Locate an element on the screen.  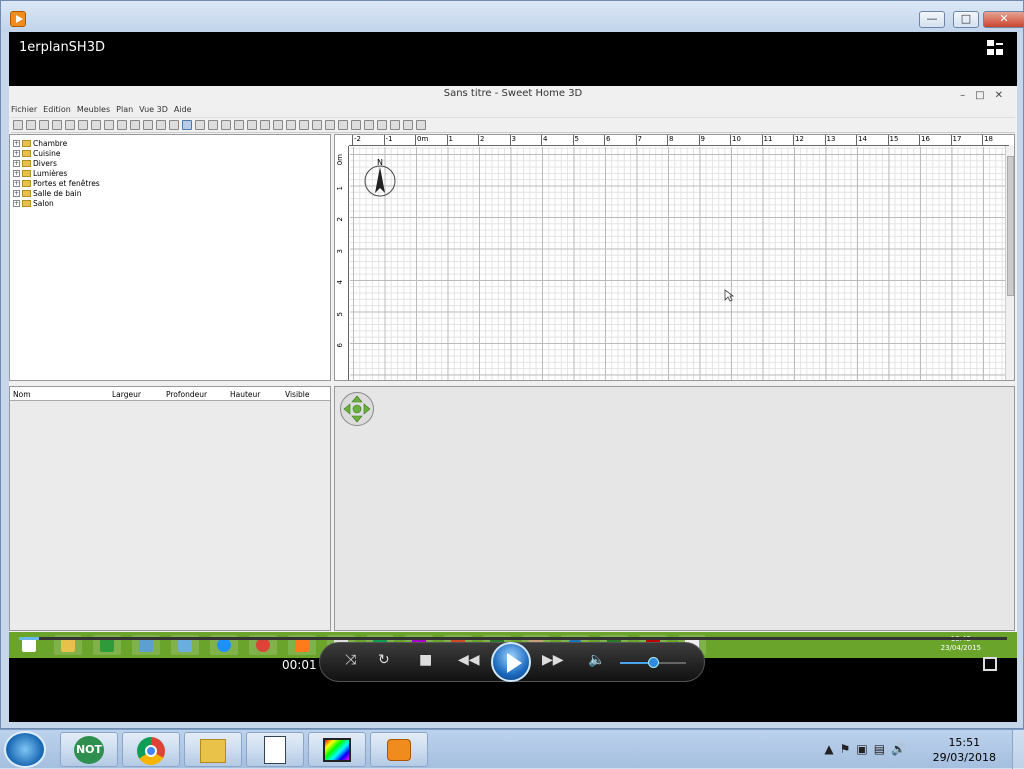
ruler-tick-label: 9 is located at coordinates (701, 140).